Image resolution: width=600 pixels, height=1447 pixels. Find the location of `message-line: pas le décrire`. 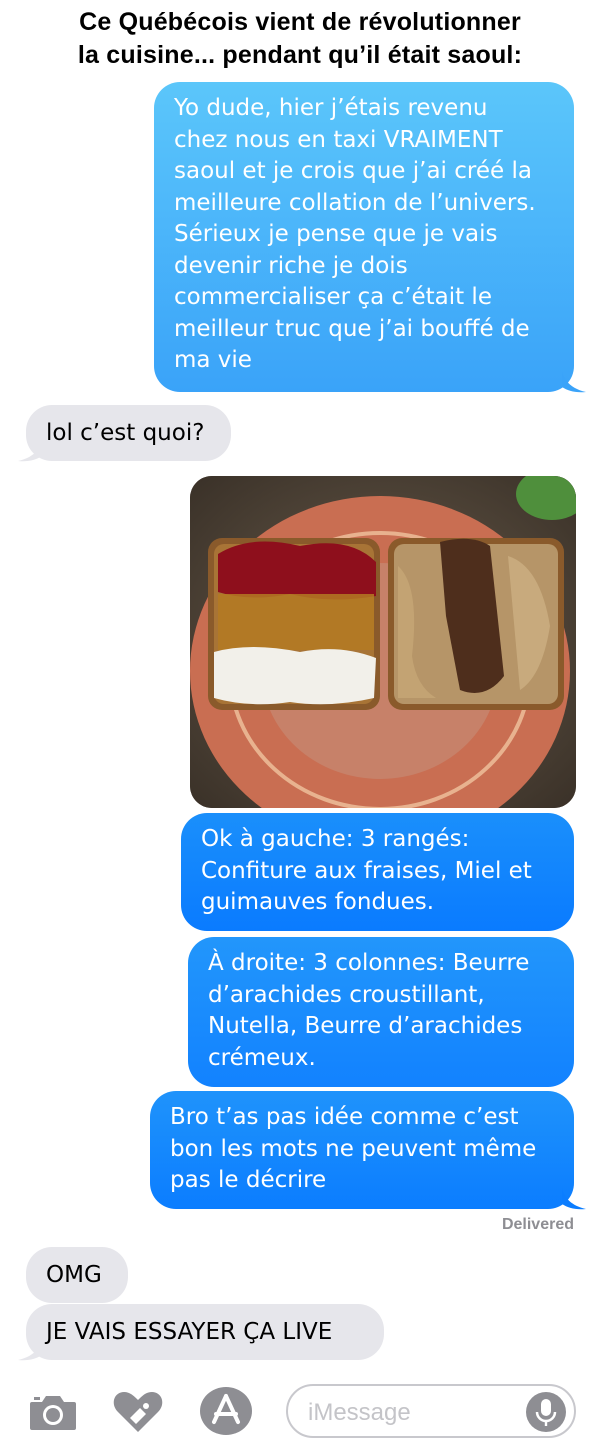

message-line: pas le décrire is located at coordinates (248, 1180).